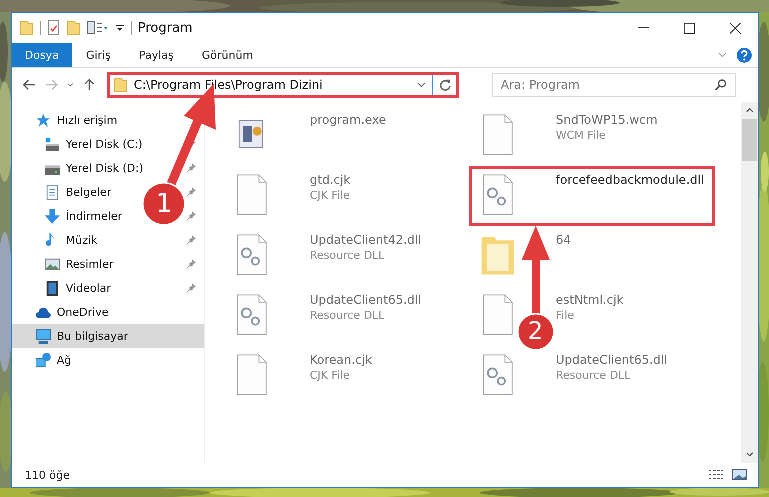  I want to click on drive-icon, so click(52, 144).